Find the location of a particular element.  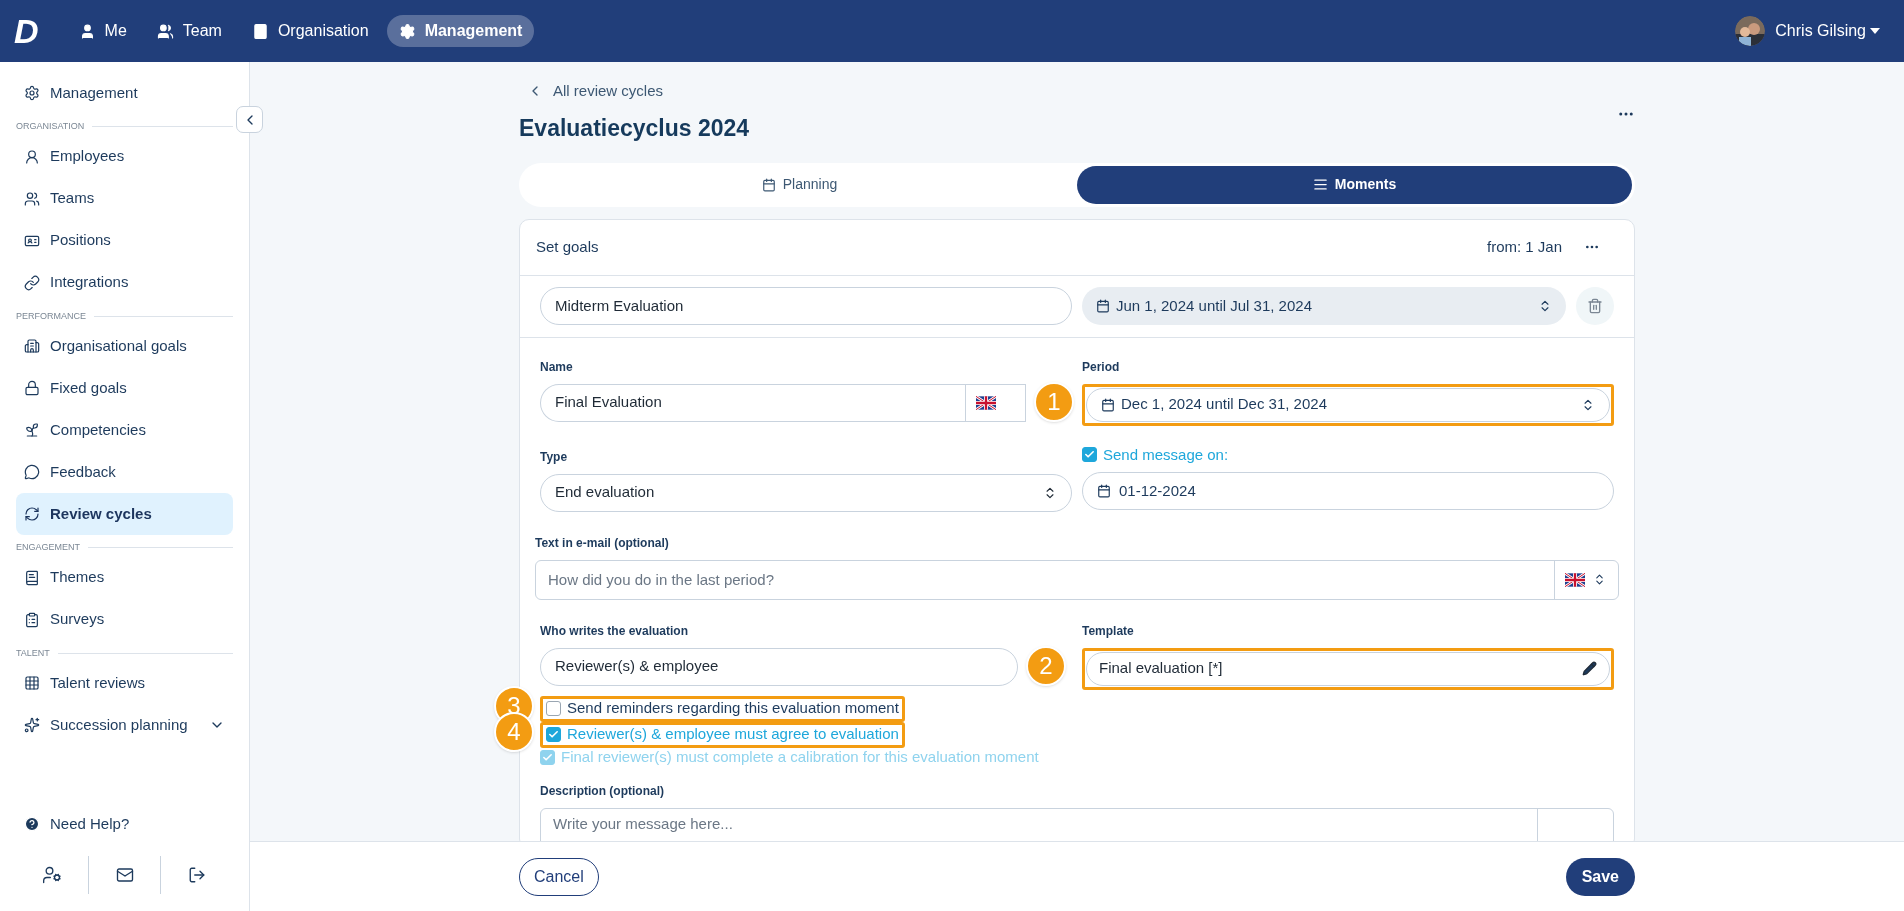

page-title: Evaluatiecyclus 2024 is located at coordinates (634, 129).